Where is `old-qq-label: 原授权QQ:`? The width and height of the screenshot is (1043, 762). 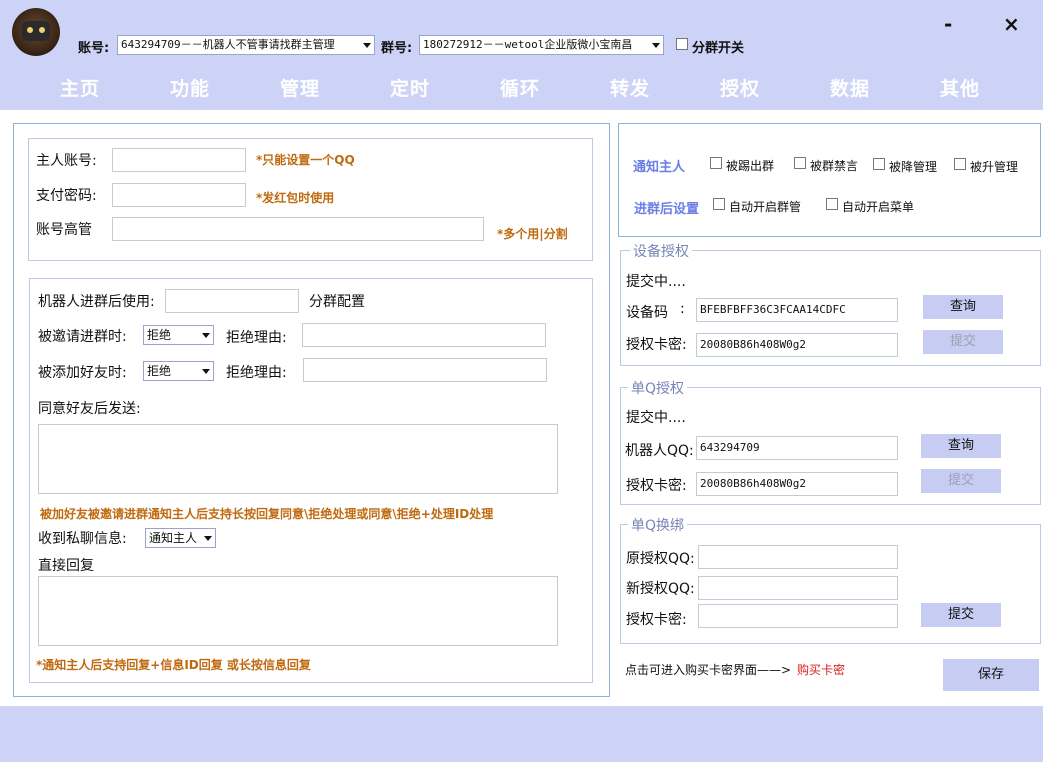 old-qq-label: 原授权QQ: is located at coordinates (660, 559).